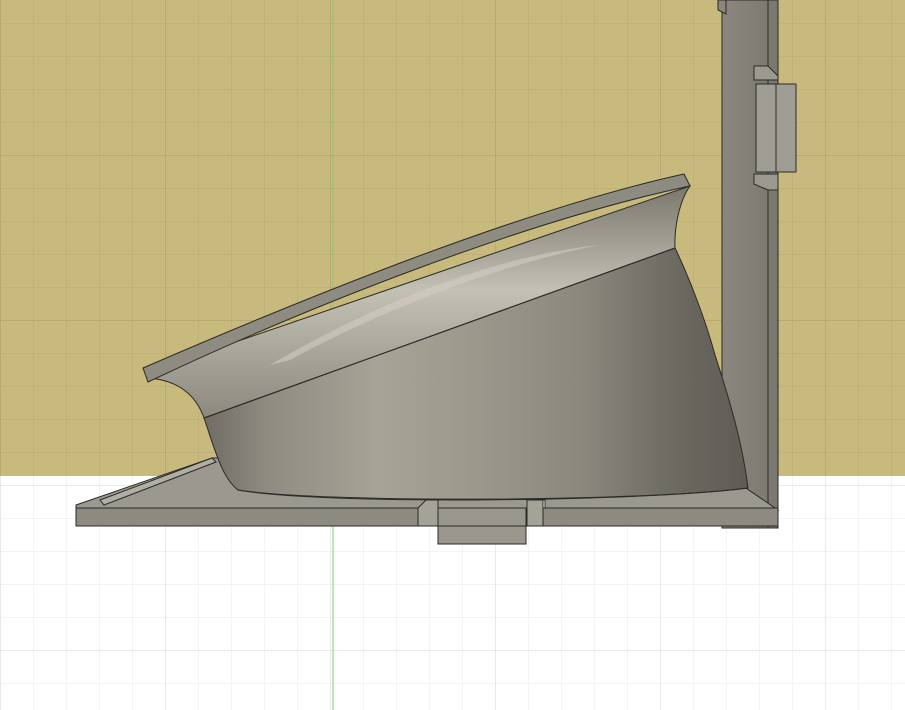 This screenshot has height=710, width=905. I want to click on base-tab, so click(482, 526).